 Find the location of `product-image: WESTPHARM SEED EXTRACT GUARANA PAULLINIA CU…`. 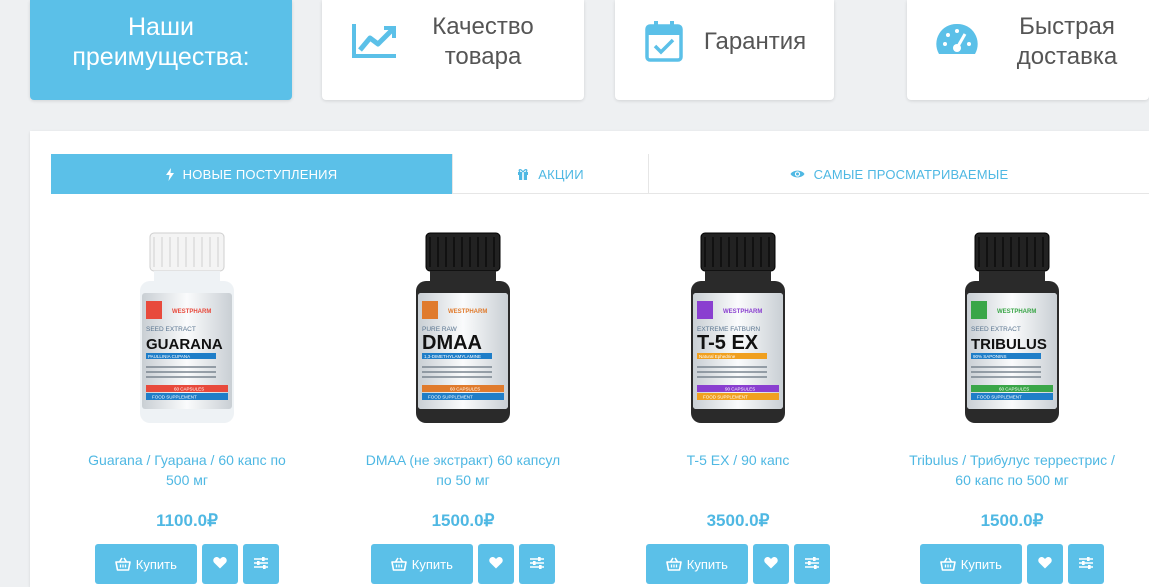

product-image: WESTPHARM SEED EXTRACT GUARANA PAULLINIA CU… is located at coordinates (187, 328).